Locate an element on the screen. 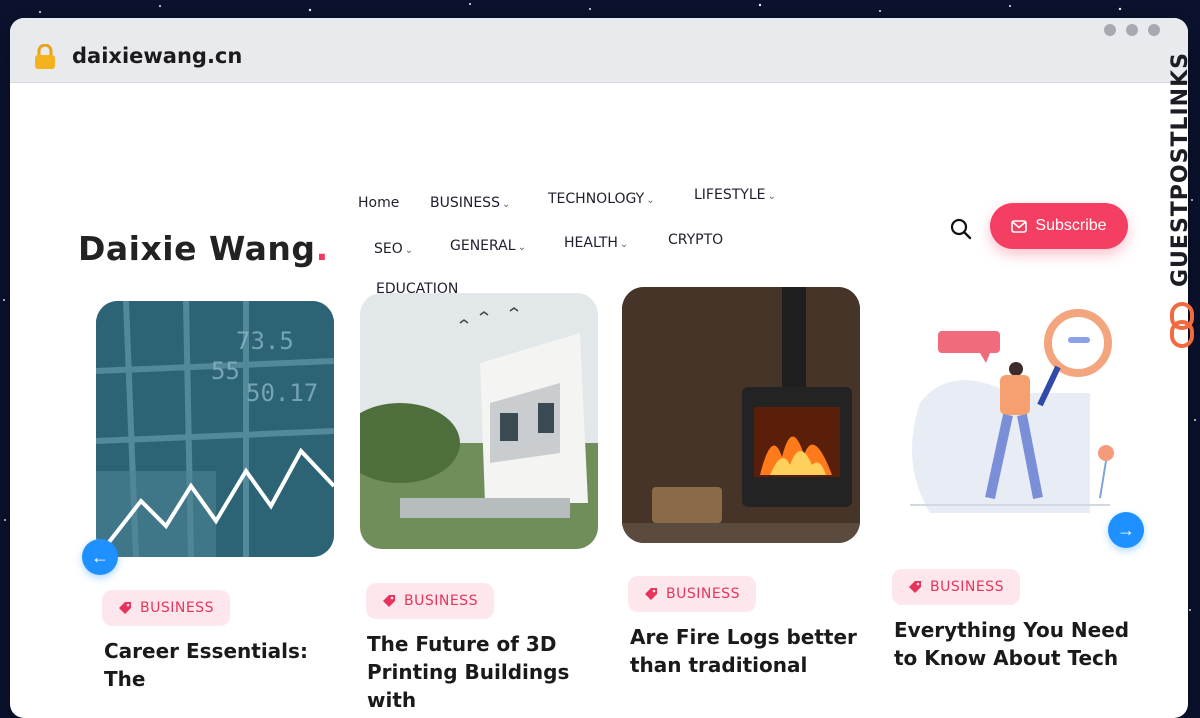 The height and width of the screenshot is (718, 1200). site-logo: Daixie Wang. is located at coordinates (203, 248).